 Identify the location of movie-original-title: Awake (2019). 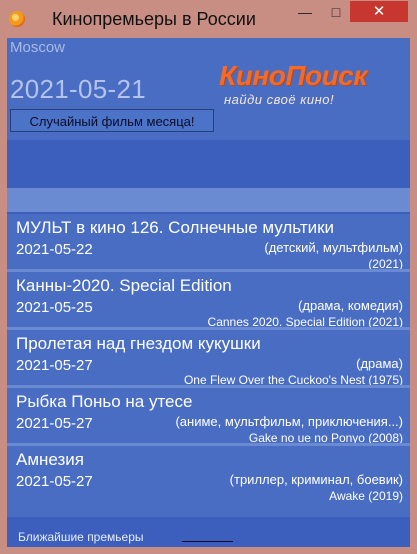
(366, 496).